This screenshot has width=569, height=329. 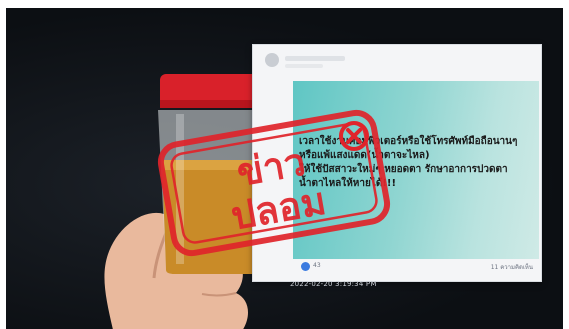 What do you see at coordinates (416, 267) in the screenshot?
I see `post-footer: 43 11 ความคิดเห็น` at bounding box center [416, 267].